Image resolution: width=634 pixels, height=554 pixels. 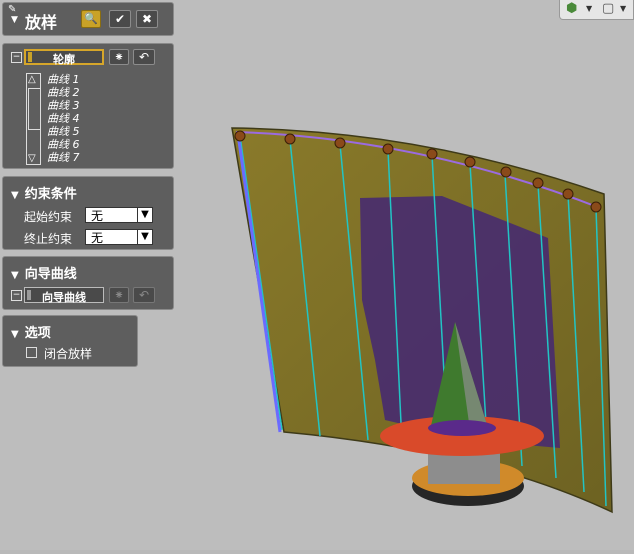 I want to click on closed-loft-label: 闭合放样, so click(x=68, y=354).